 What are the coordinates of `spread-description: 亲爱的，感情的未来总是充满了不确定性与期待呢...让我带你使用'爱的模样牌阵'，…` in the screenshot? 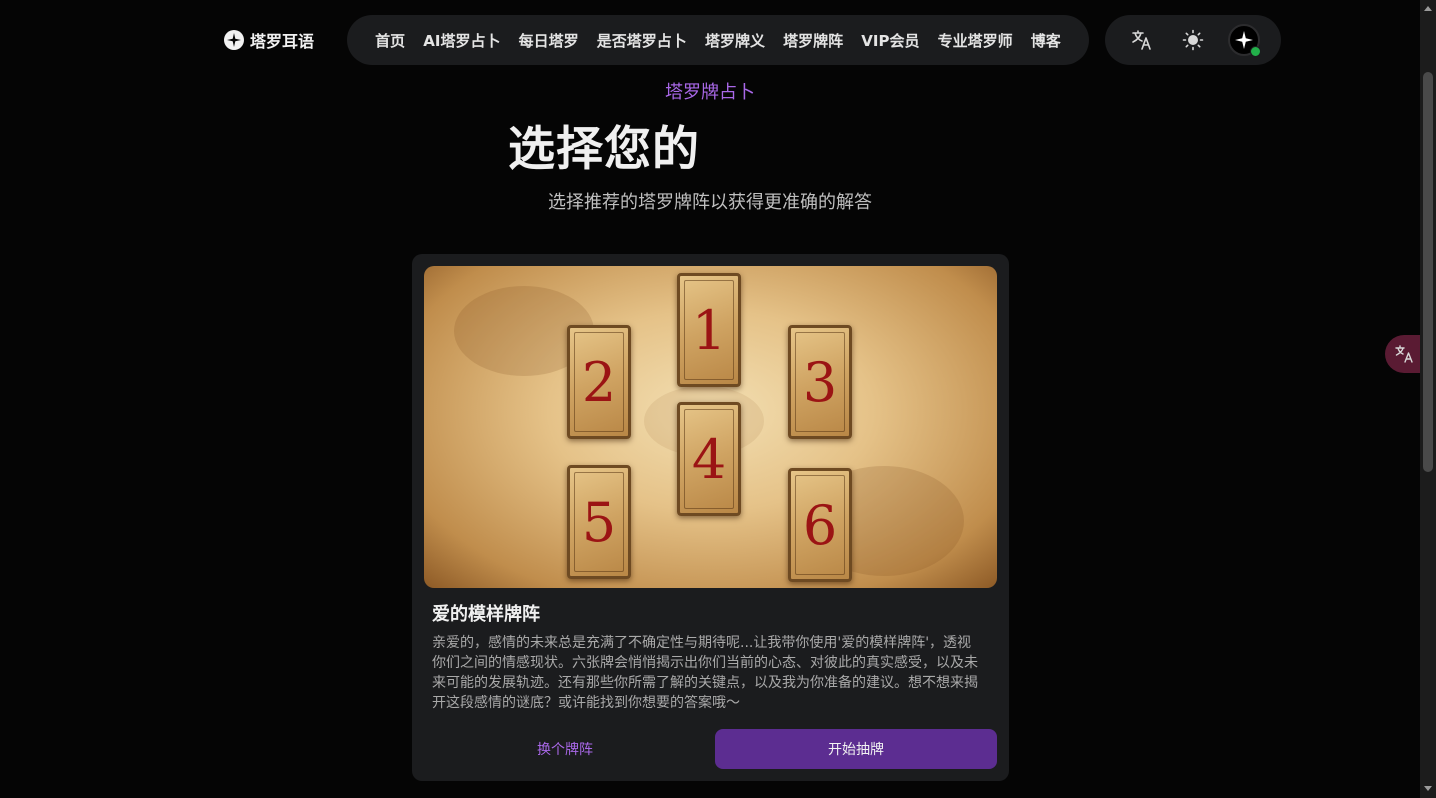 It's located at (705, 673).